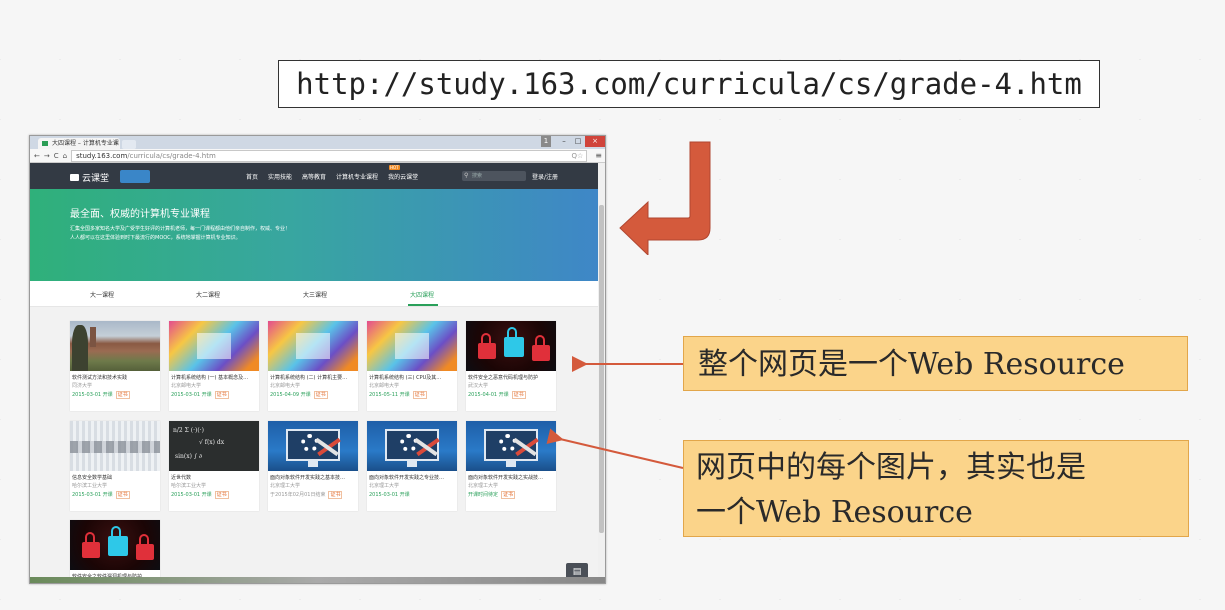  I want to click on course-card: 计算机系统结构 (二) 计算机主要… 北京邮电大学 2015-04-09 开课 证书, so click(313, 366).